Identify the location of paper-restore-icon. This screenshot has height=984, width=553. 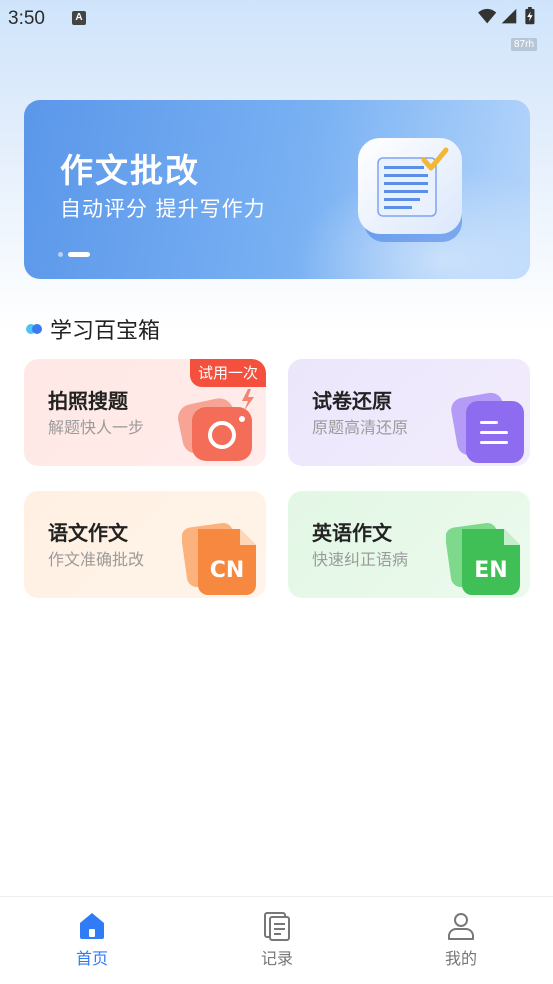
(487, 427).